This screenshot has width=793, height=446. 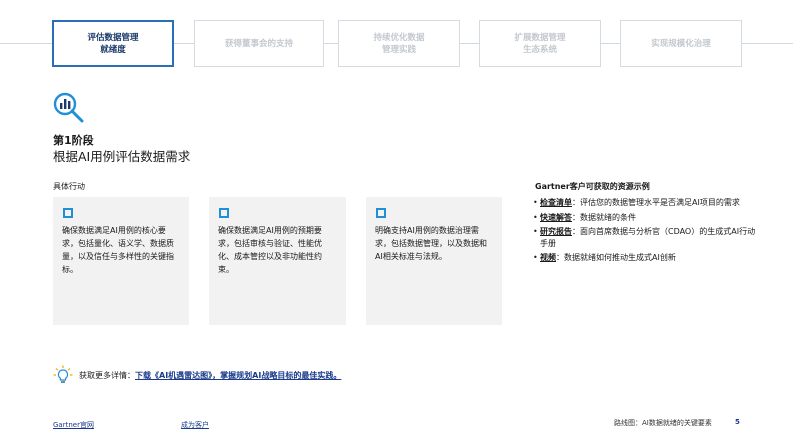 I want to click on action-card-text: 明确支持AI用例的数据治理需求，包括数据管理，以及数据和AI相关标准与法规。, so click(x=431, y=243).